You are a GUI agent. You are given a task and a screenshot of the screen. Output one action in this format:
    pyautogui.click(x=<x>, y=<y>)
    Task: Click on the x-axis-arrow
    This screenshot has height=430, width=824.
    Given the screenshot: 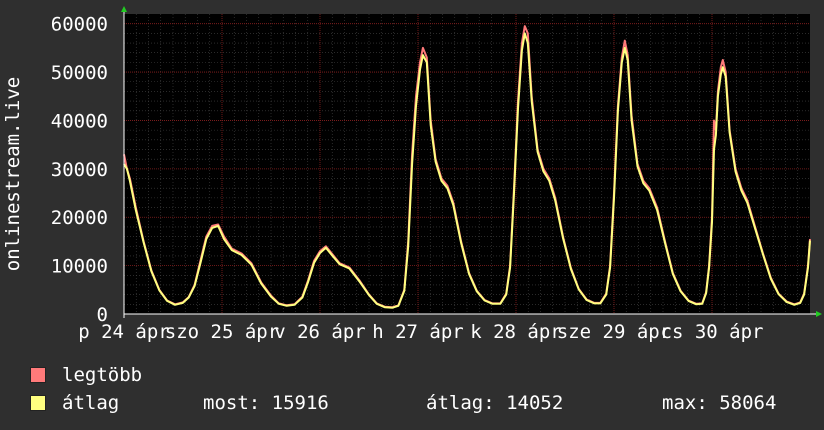 What is the action you would take?
    pyautogui.click(x=819, y=314)
    